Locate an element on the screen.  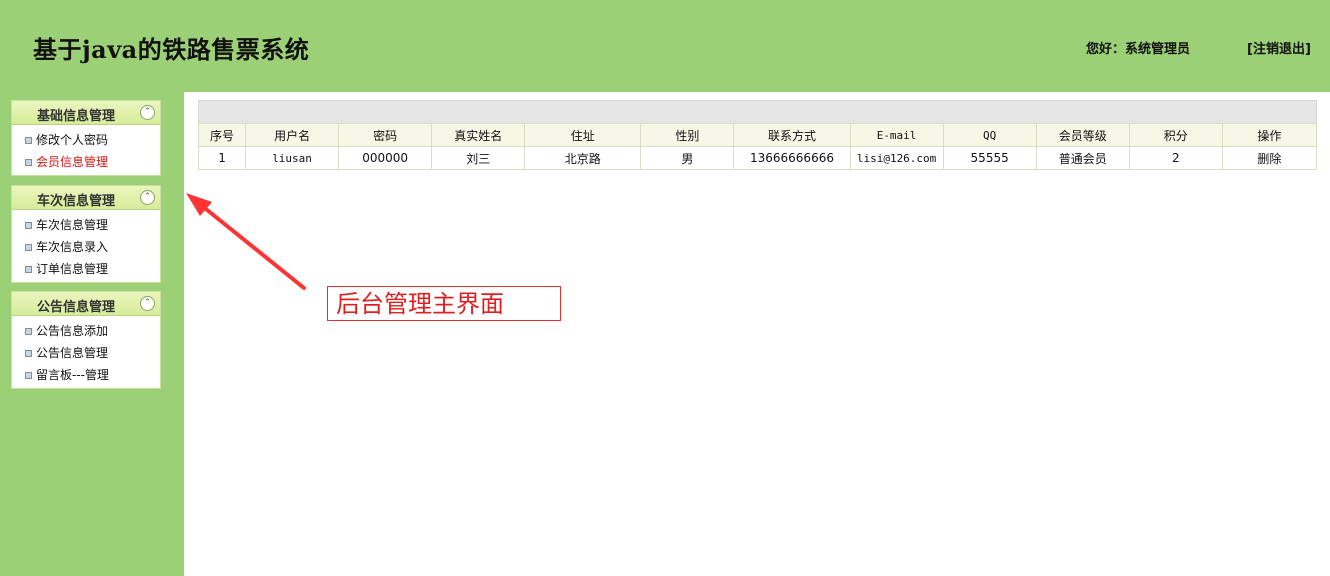
column-header: QQ is located at coordinates (989, 135).